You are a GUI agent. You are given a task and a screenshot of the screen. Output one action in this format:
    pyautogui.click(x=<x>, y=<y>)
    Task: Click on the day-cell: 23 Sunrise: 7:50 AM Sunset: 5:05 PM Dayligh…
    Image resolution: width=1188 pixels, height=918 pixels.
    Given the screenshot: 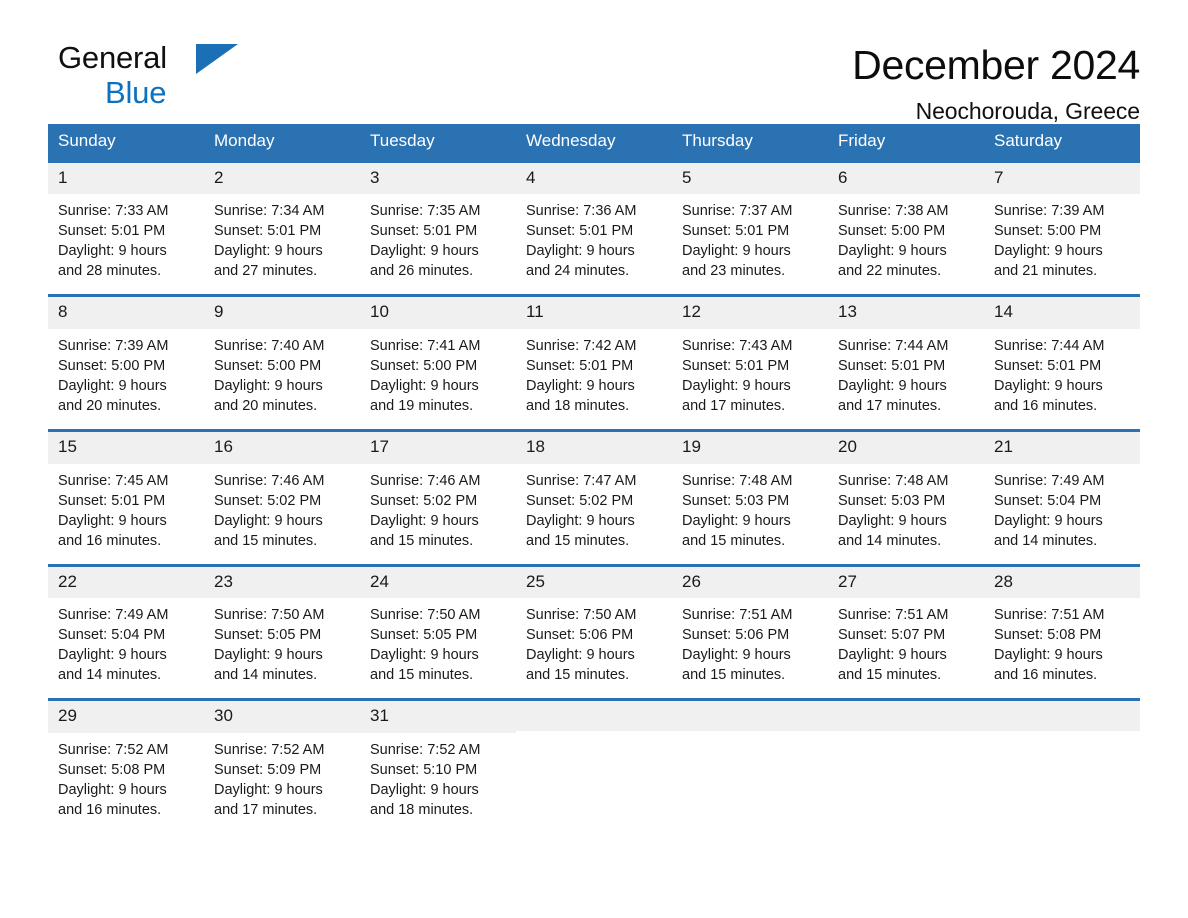 What is the action you would take?
    pyautogui.click(x=282, y=624)
    